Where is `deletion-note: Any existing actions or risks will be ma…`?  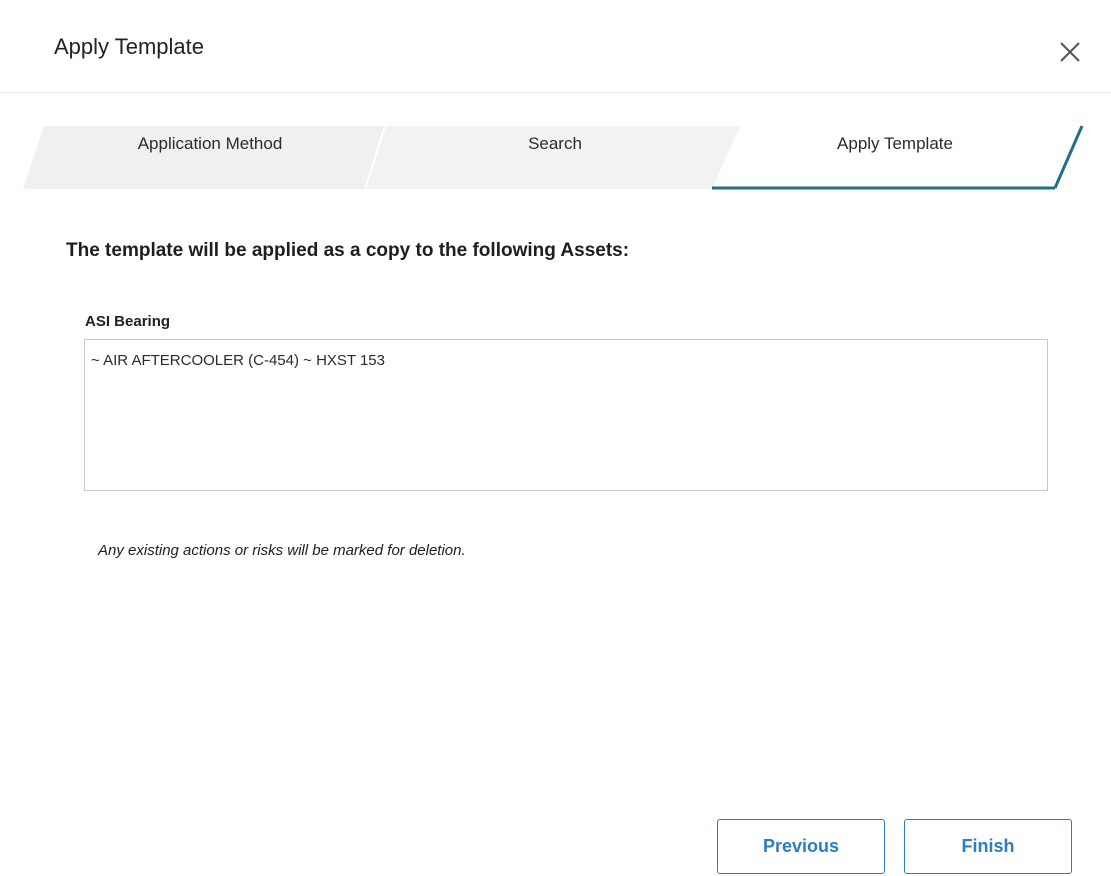 deletion-note: Any existing actions or risks will be ma… is located at coordinates (282, 550).